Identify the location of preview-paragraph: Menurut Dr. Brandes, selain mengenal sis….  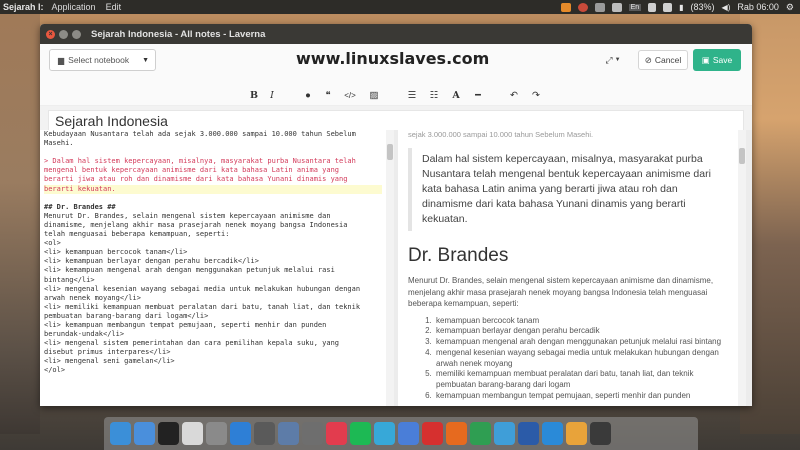
(561, 292).